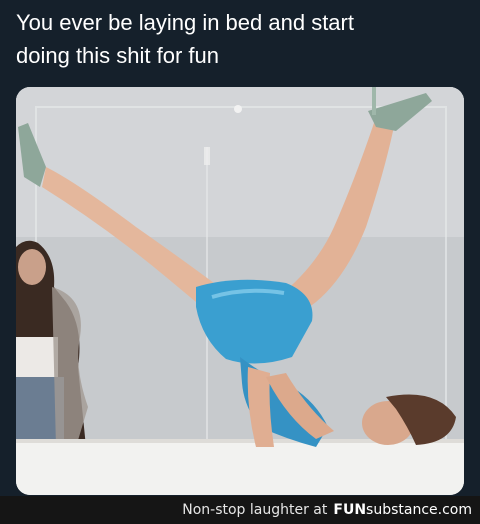 The height and width of the screenshot is (524, 480). Describe the element at coordinates (349, 510) in the screenshot. I see `footer-brand-bold: FUN` at that location.